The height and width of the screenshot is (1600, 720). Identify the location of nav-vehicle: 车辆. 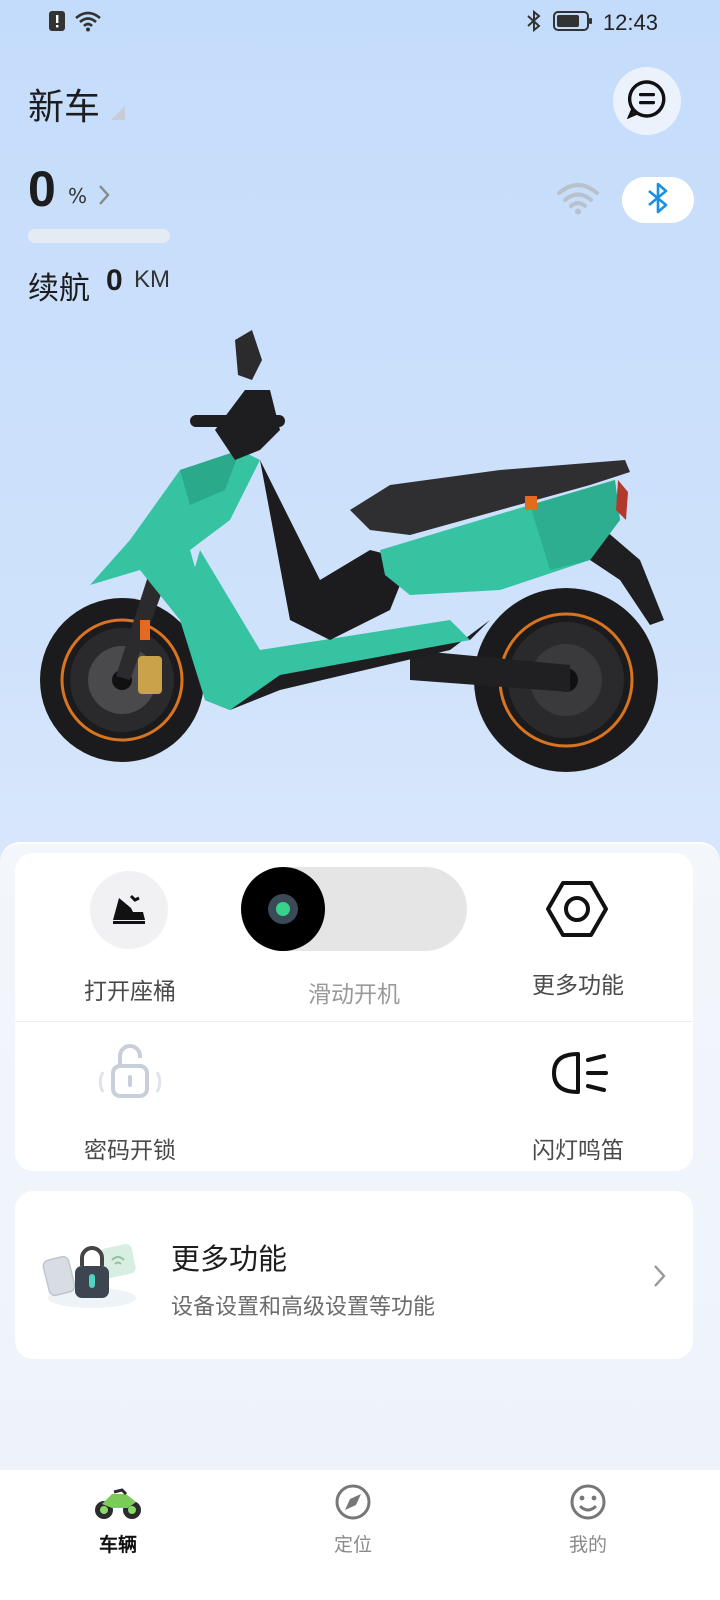
(118, 1519).